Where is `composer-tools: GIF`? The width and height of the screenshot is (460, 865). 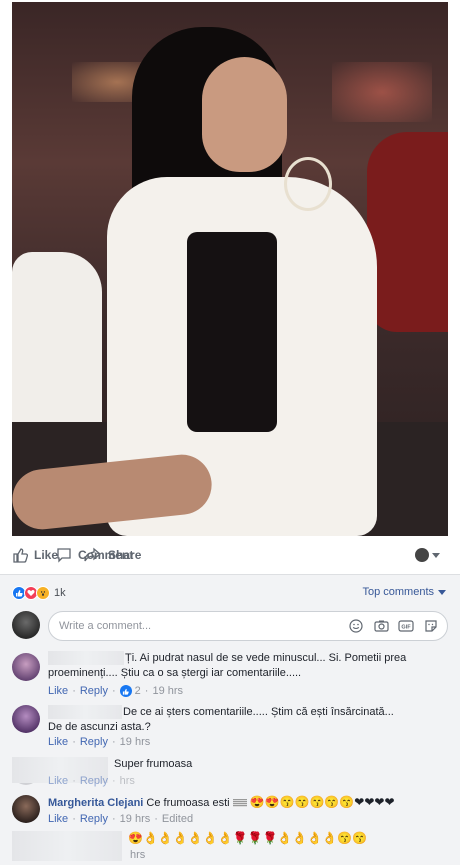
composer-tools: GIF is located at coordinates (389, 626).